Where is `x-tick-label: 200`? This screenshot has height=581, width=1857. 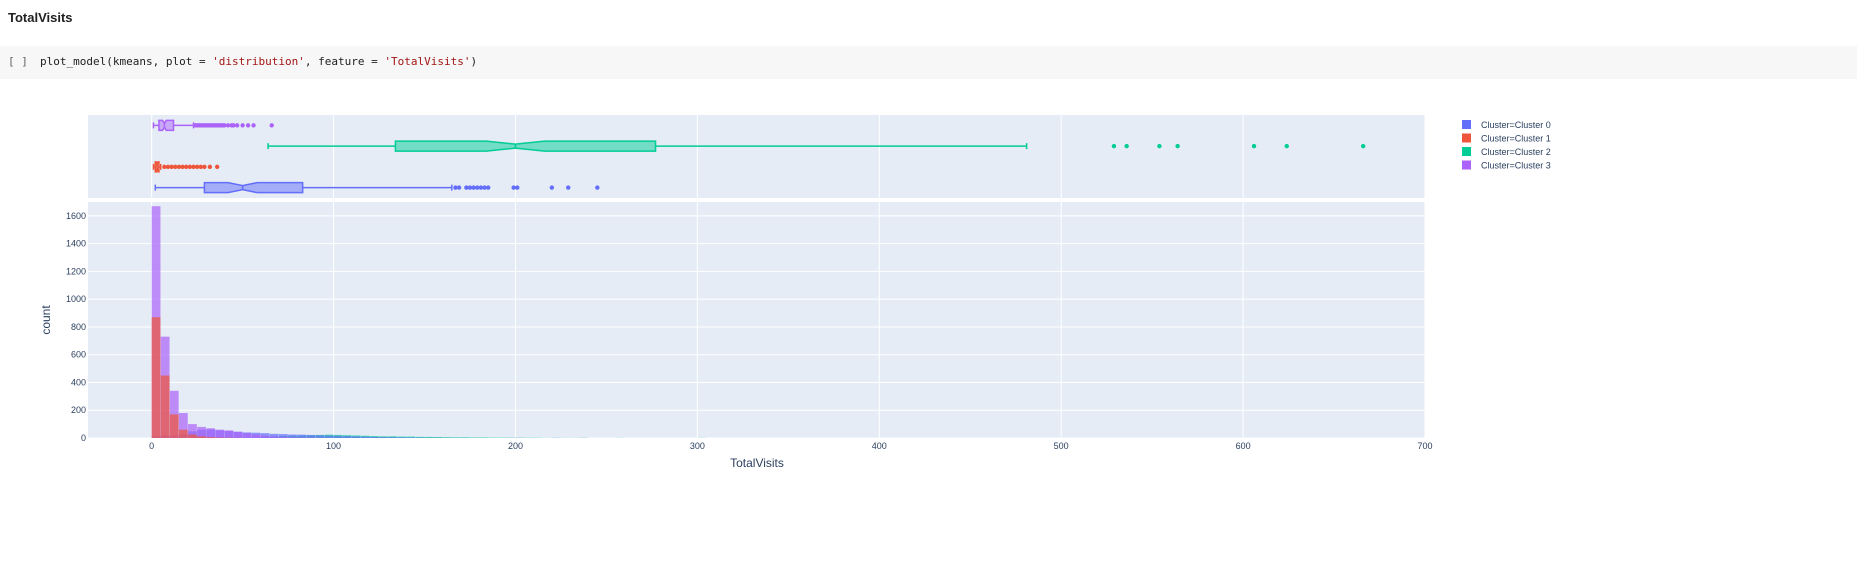 x-tick-label: 200 is located at coordinates (515, 446).